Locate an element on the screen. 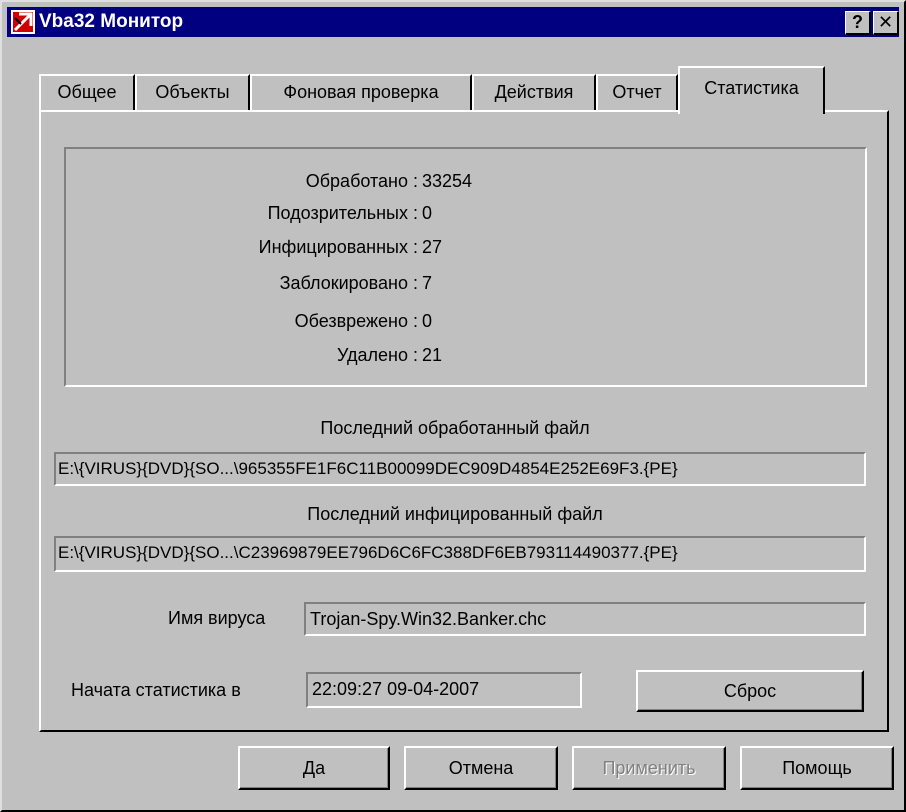 The height and width of the screenshot is (812, 906). stat-label: Подозрительных : is located at coordinates (342, 213).